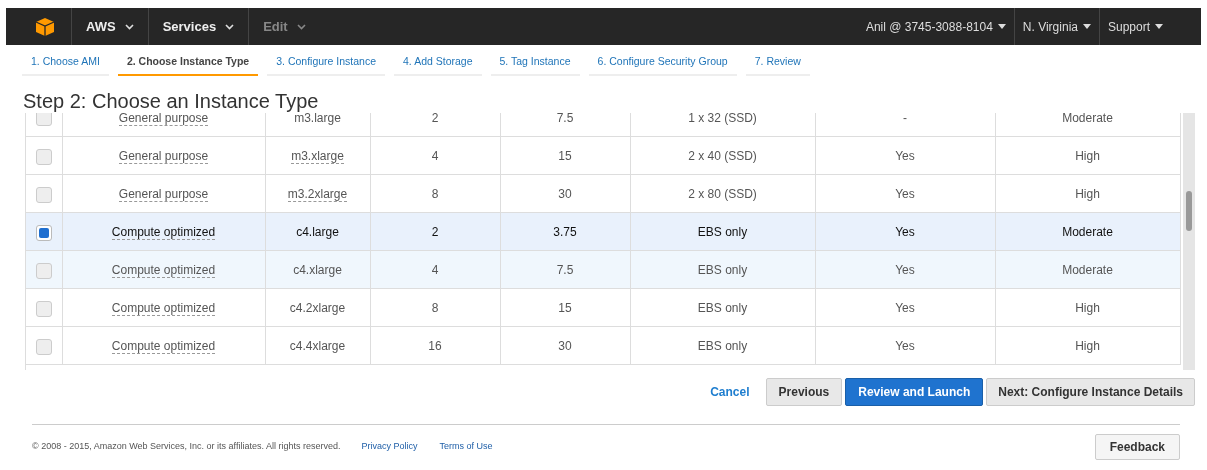 The image size is (1207, 470). Describe the element at coordinates (317, 307) in the screenshot. I see `table-cell: c4.2xlarge` at that location.